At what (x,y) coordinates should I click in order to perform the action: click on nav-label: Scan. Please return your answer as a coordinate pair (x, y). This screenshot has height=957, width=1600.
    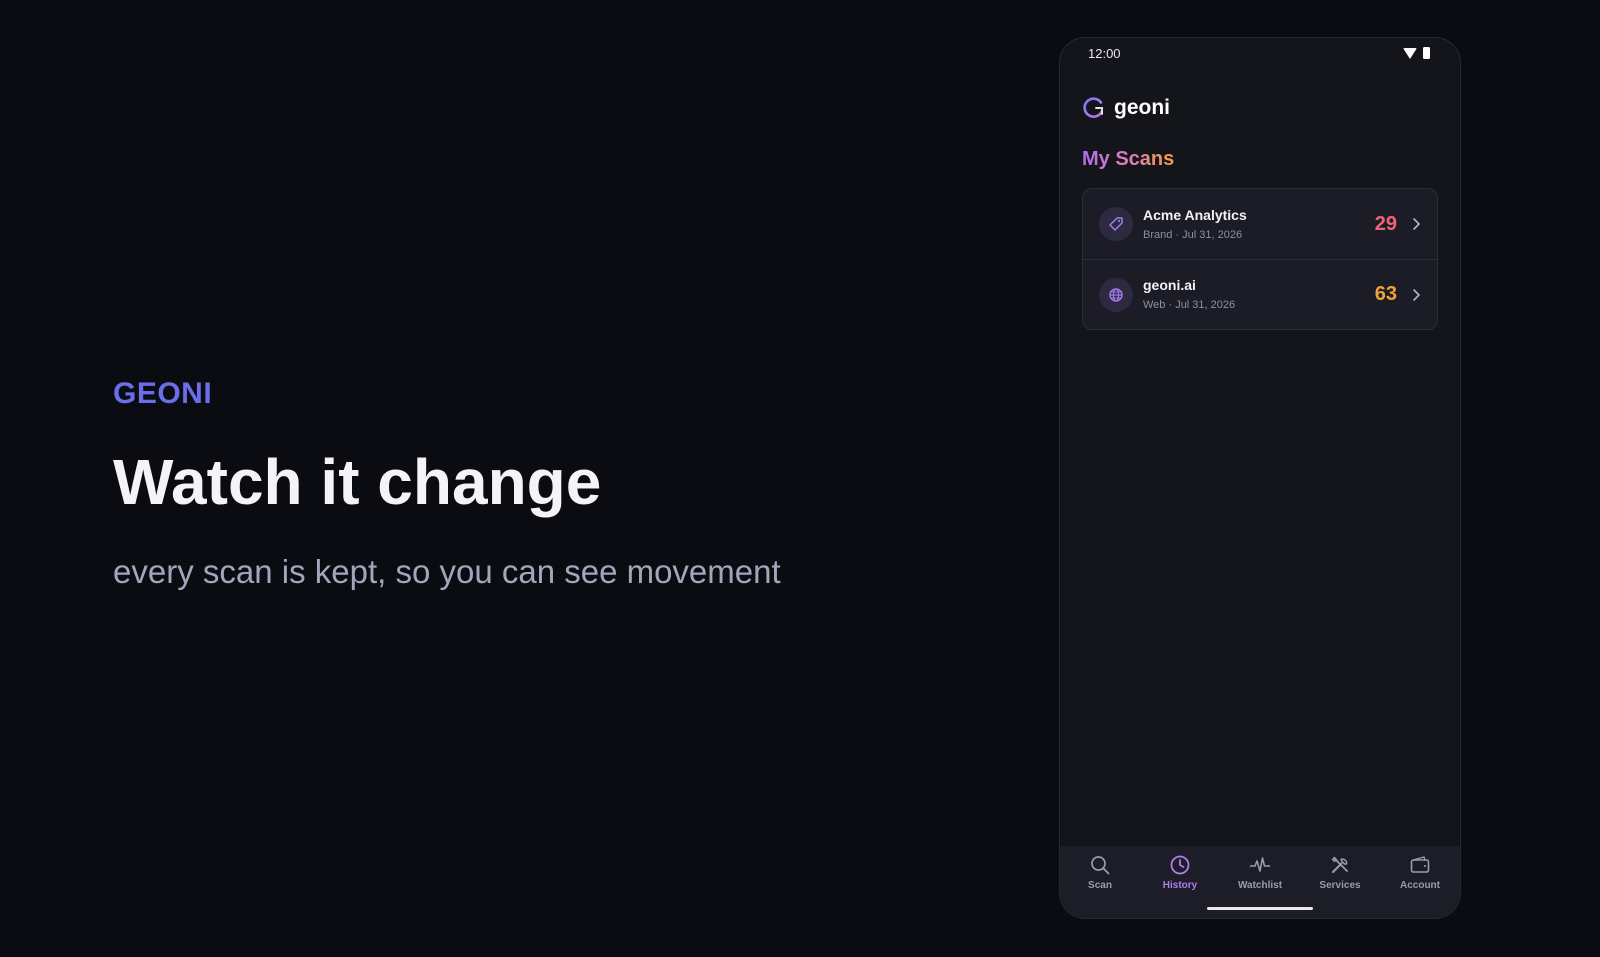
    Looking at the image, I should click on (1100, 885).